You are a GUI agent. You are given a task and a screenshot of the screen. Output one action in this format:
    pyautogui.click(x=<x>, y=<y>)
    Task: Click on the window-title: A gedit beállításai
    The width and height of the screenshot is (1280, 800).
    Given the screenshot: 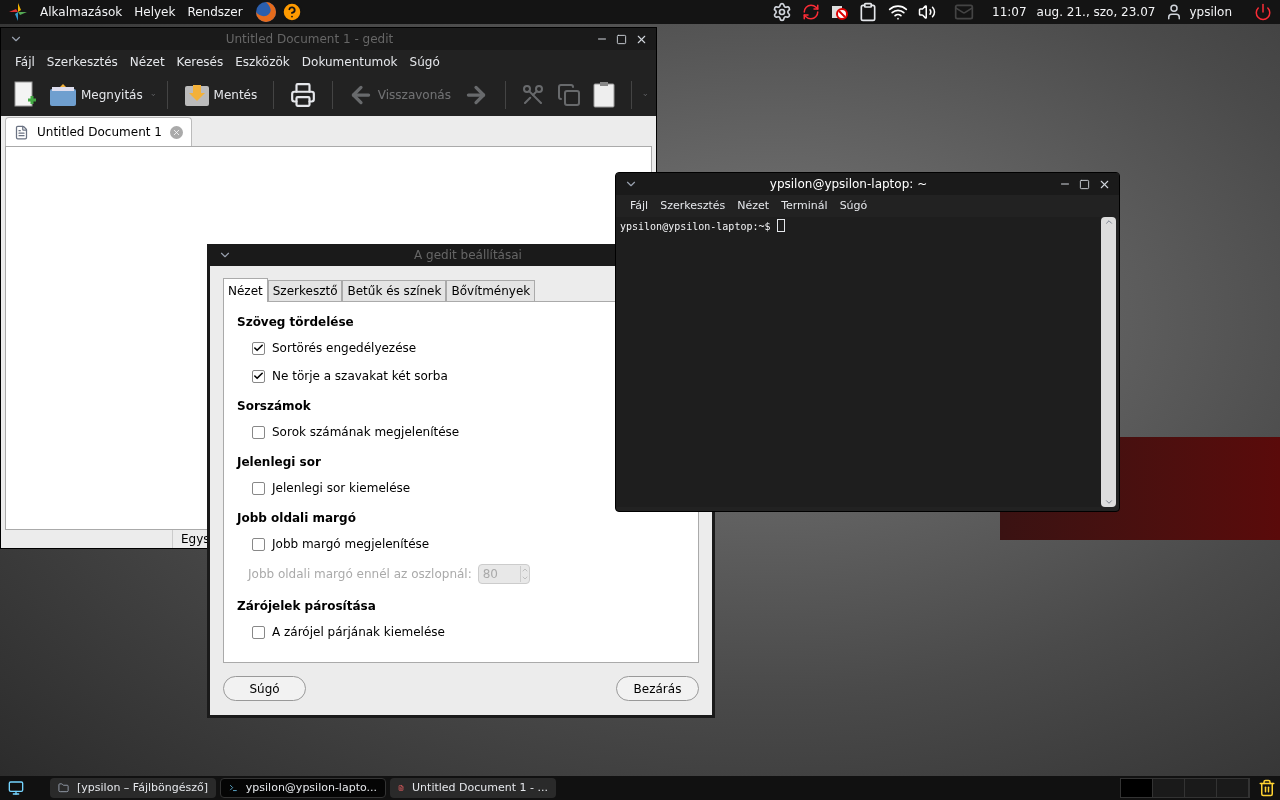 What is the action you would take?
    pyautogui.click(x=468, y=255)
    